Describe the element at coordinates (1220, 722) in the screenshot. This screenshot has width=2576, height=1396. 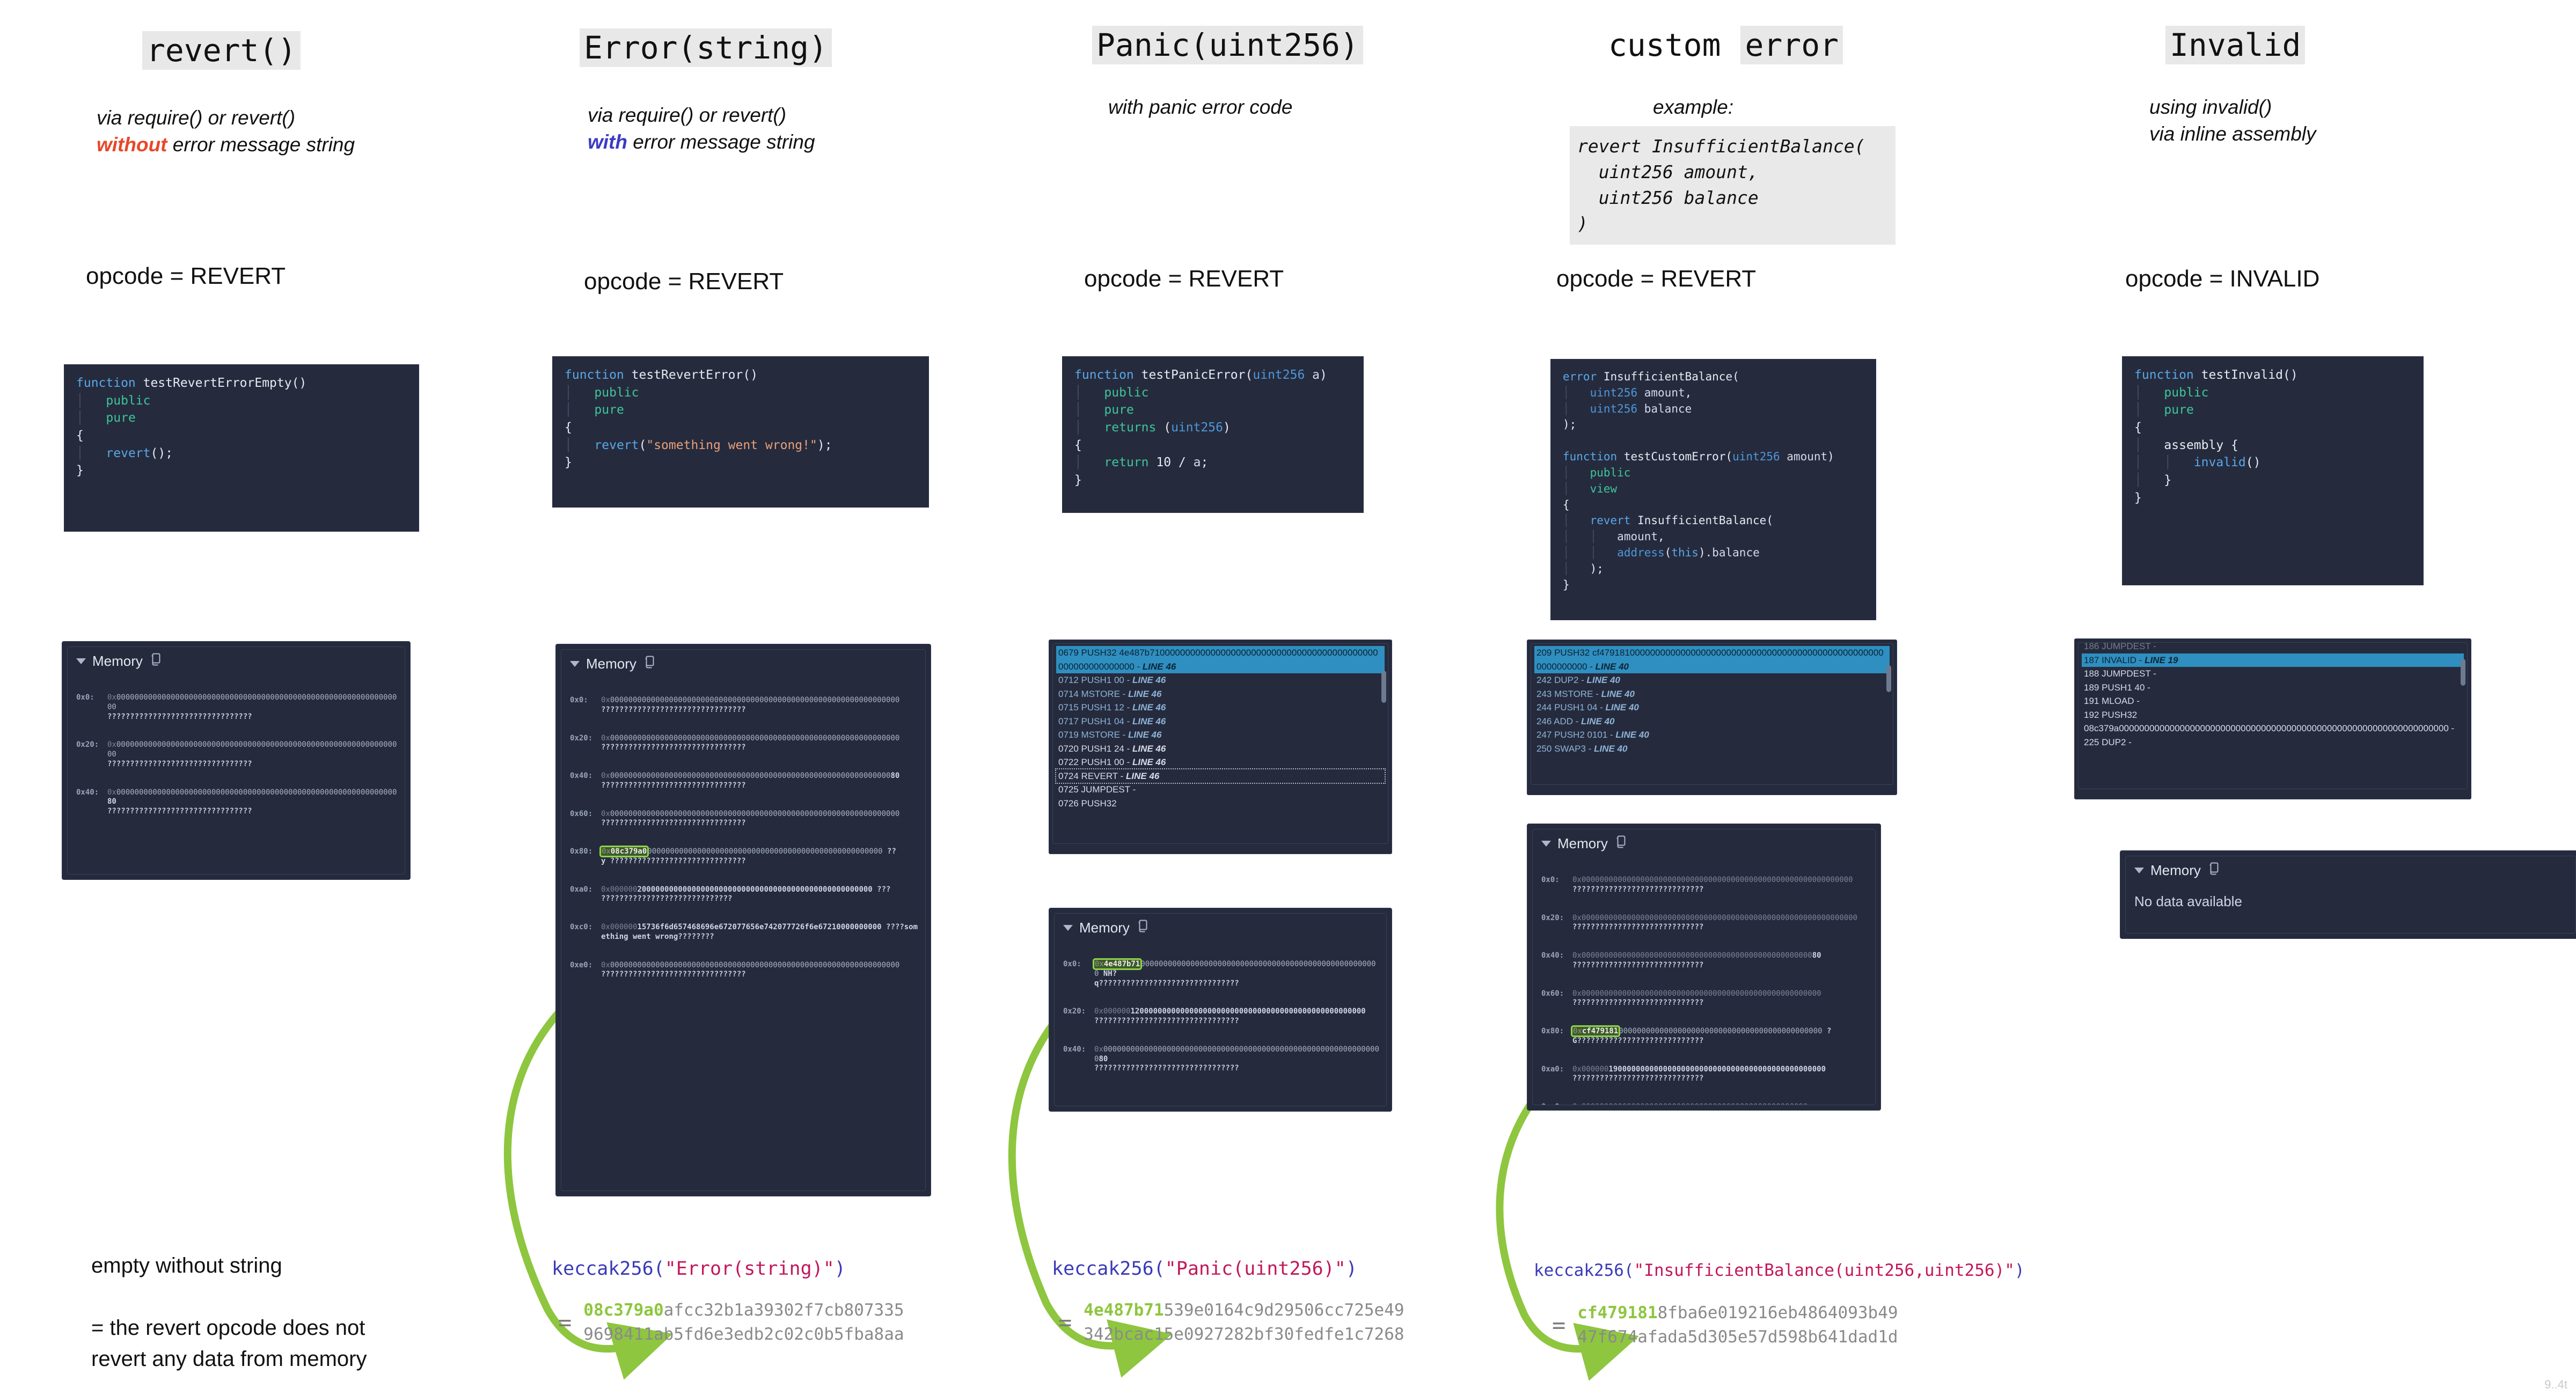
I see `trace-line: 0717 PUSH1 04 - LINE 46` at that location.